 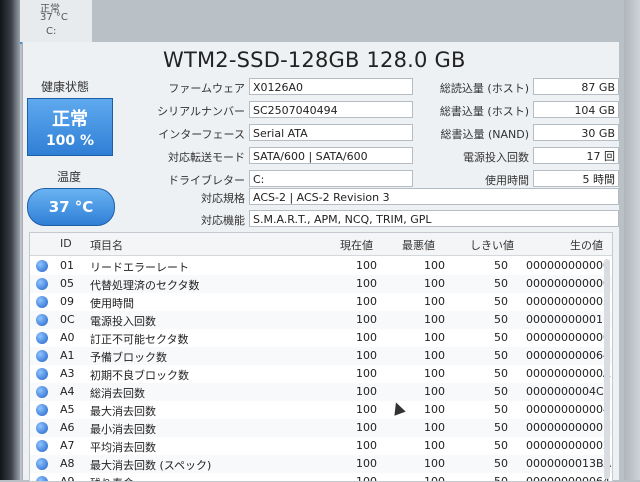 What do you see at coordinates (331, 155) in the screenshot?
I see `info-value: SATA/600 | SATA/600` at bounding box center [331, 155].